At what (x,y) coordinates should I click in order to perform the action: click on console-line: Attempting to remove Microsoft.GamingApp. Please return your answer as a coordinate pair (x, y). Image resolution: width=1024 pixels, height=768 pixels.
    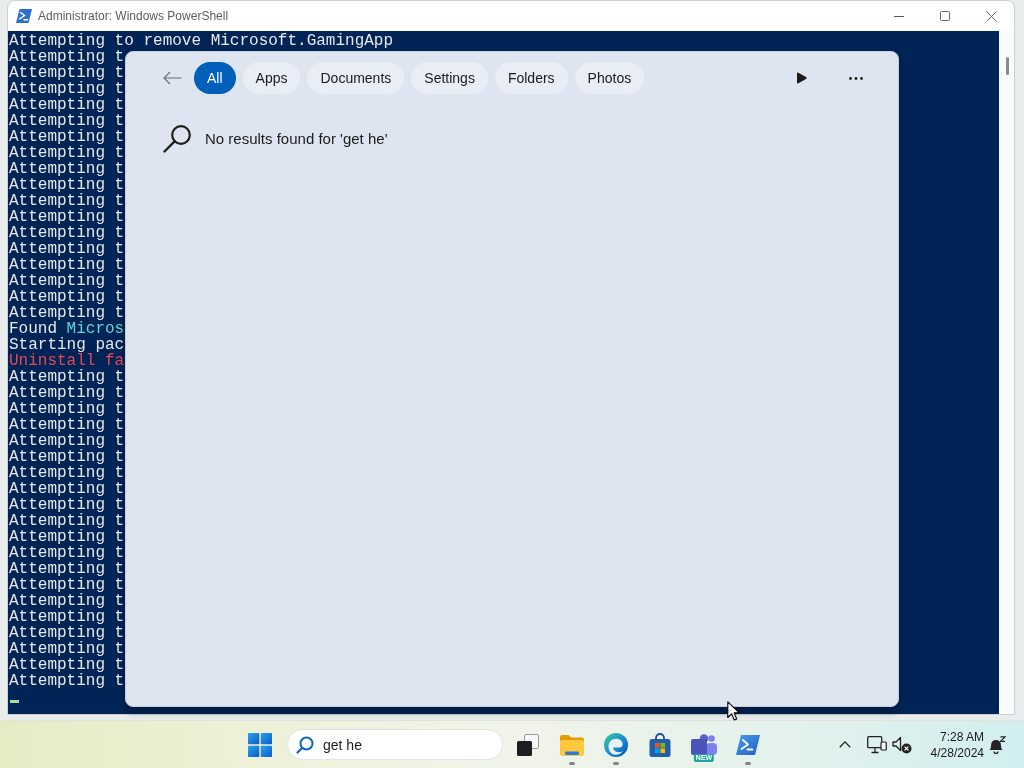
    Looking at the image, I should click on (201, 41).